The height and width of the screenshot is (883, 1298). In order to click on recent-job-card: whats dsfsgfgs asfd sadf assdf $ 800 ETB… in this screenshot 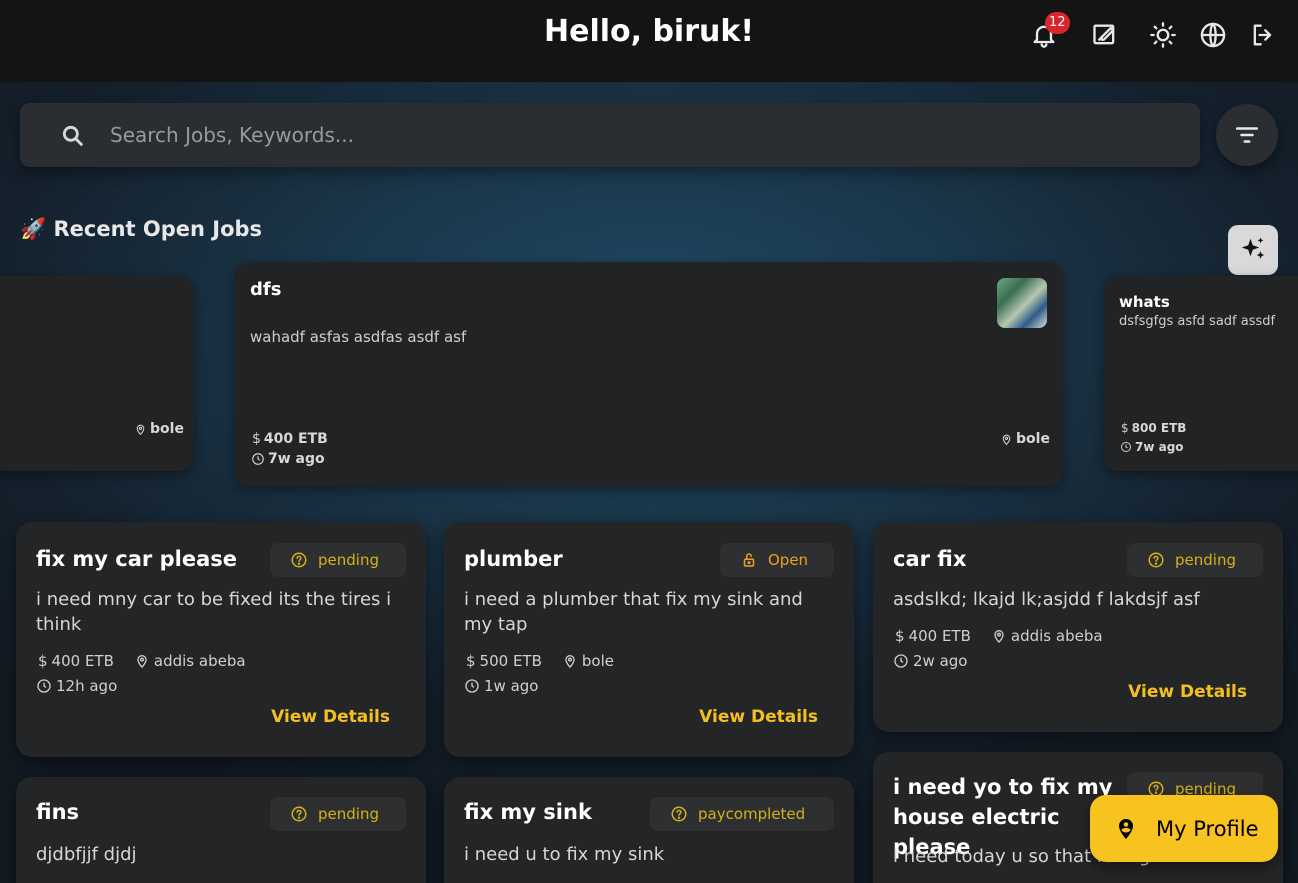, I will do `click(1201, 373)`.